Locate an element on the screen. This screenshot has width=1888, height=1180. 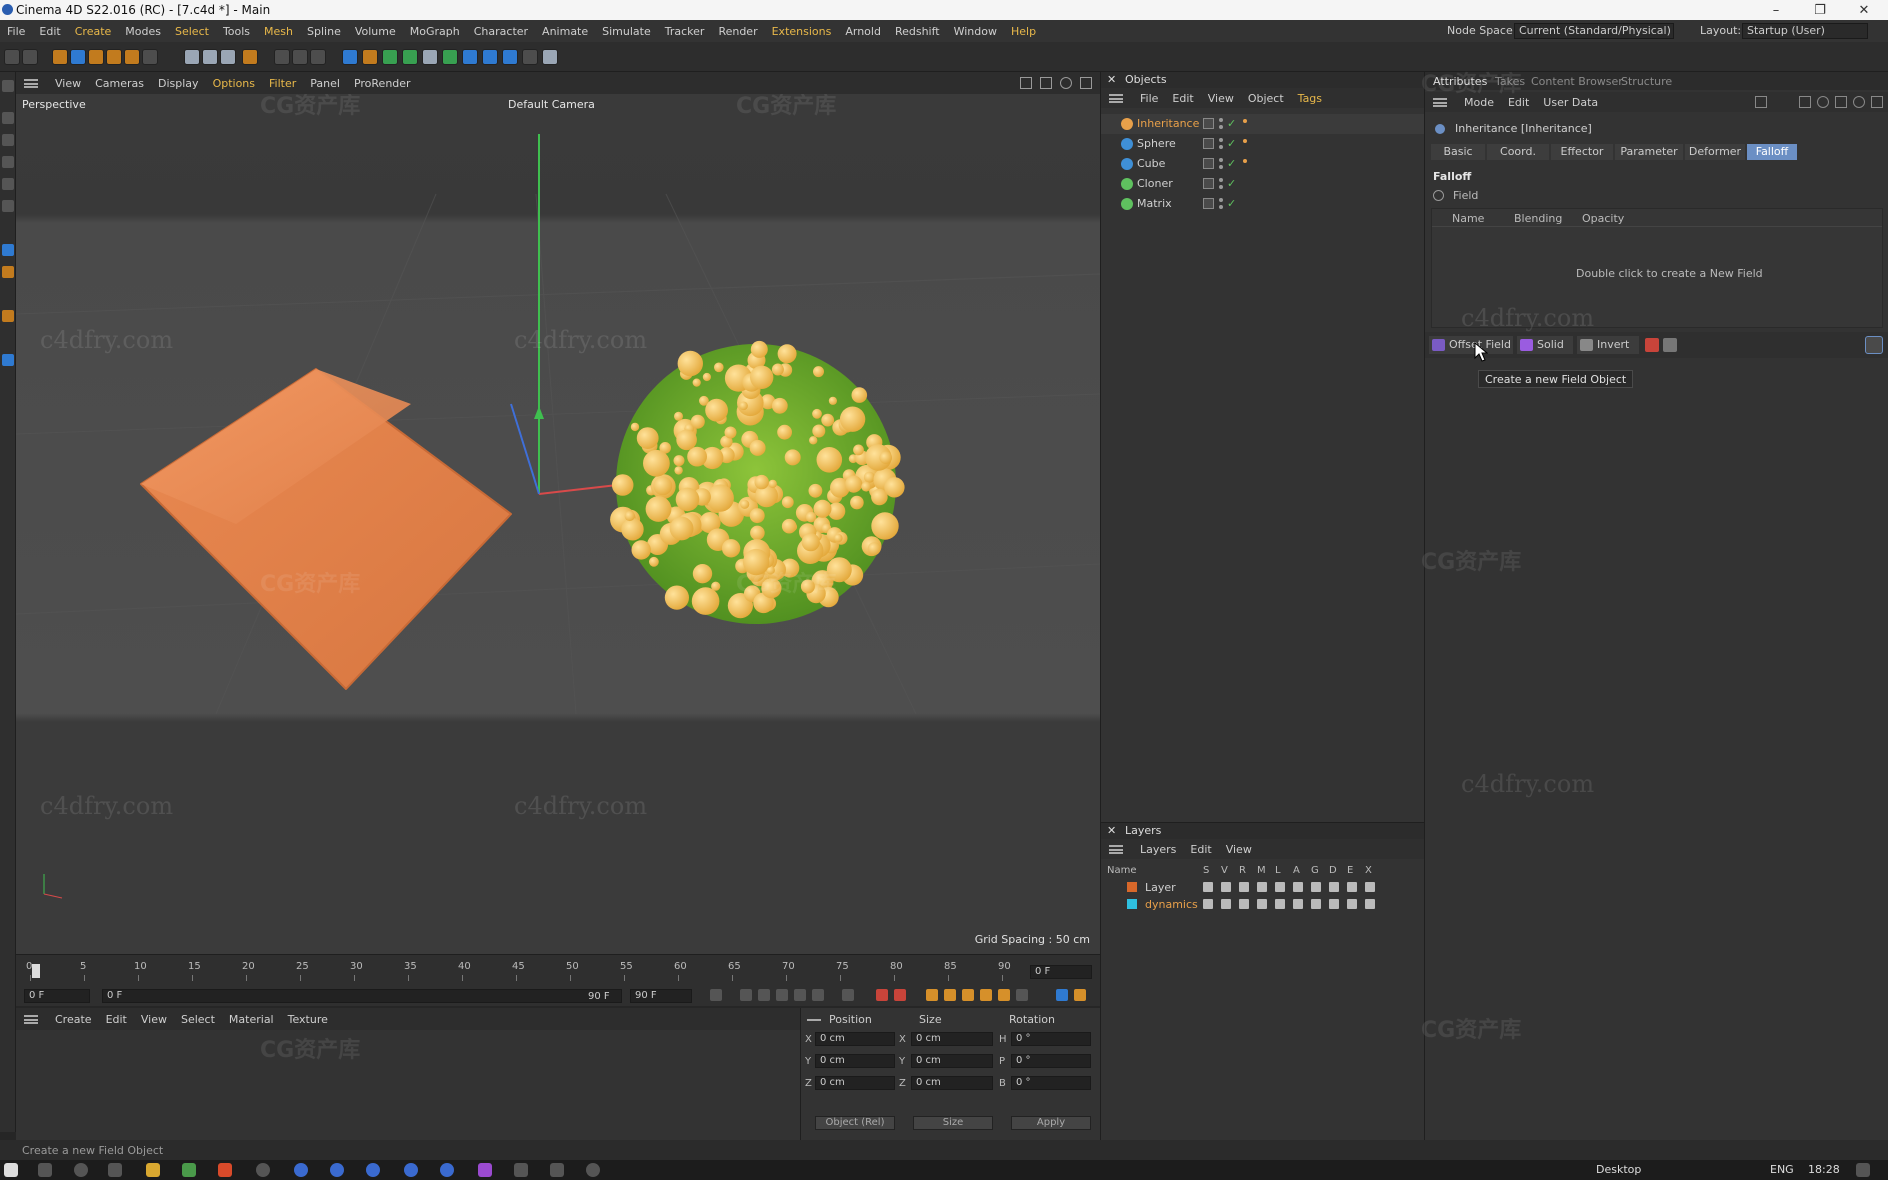
make-editable-icon is located at coordinates (8, 86).